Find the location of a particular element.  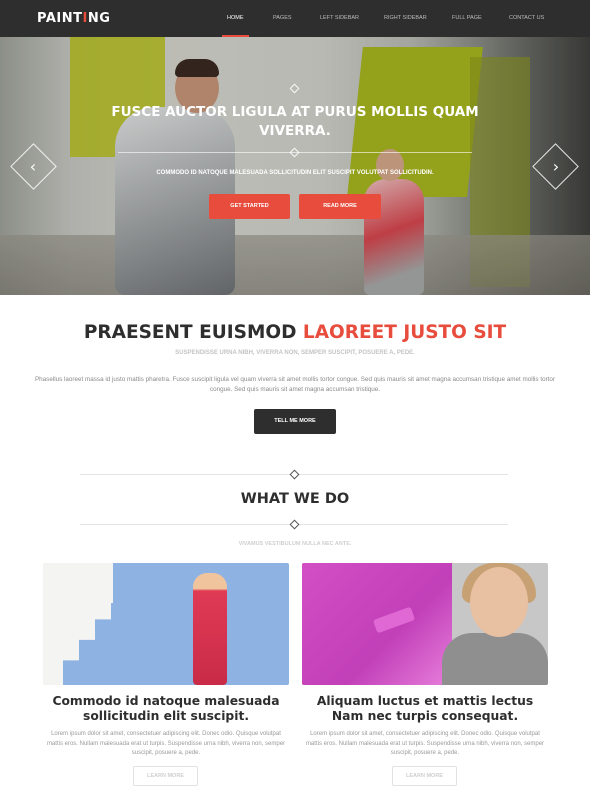

read-more-button: READ MORE is located at coordinates (340, 206).